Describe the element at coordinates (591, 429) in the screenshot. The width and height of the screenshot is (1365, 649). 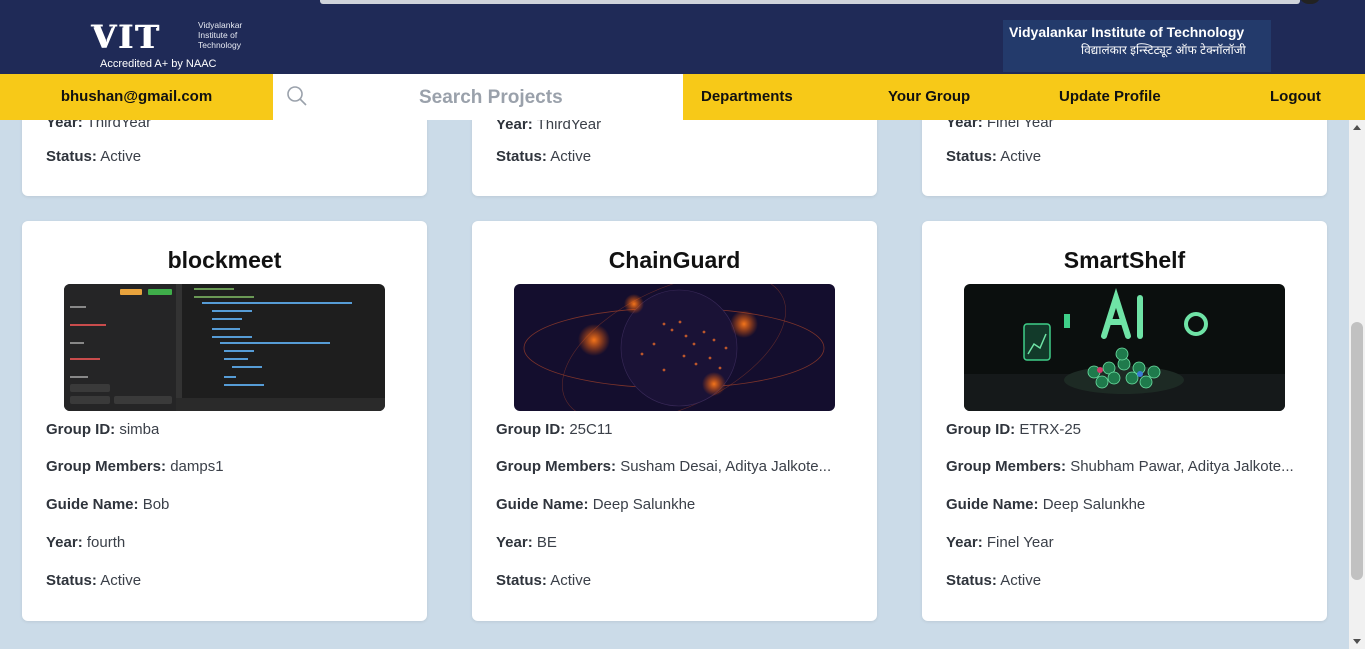
I see `group-id-value: 25C11` at that location.